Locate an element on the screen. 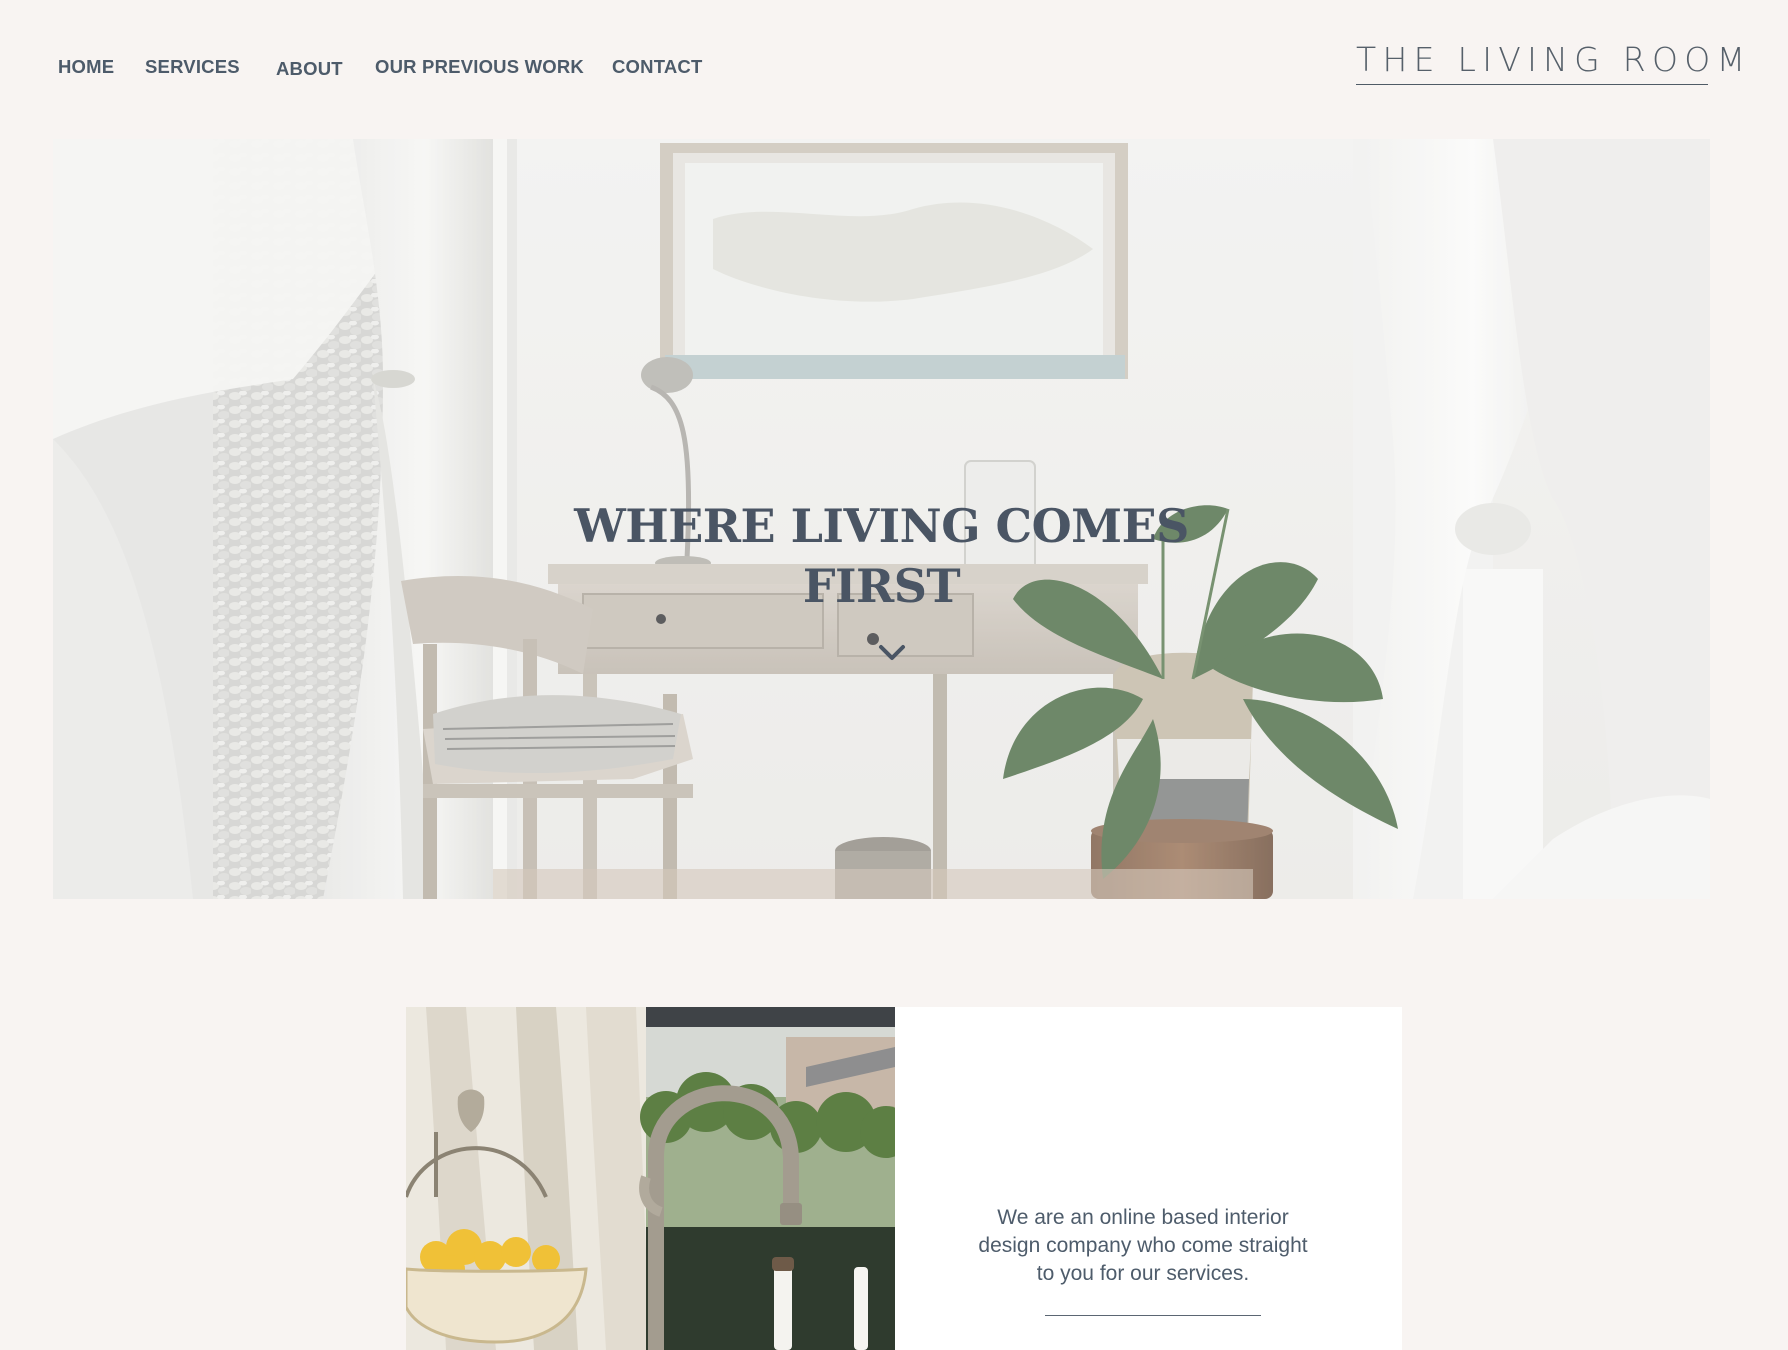  chevron-down-icon is located at coordinates (892, 653).